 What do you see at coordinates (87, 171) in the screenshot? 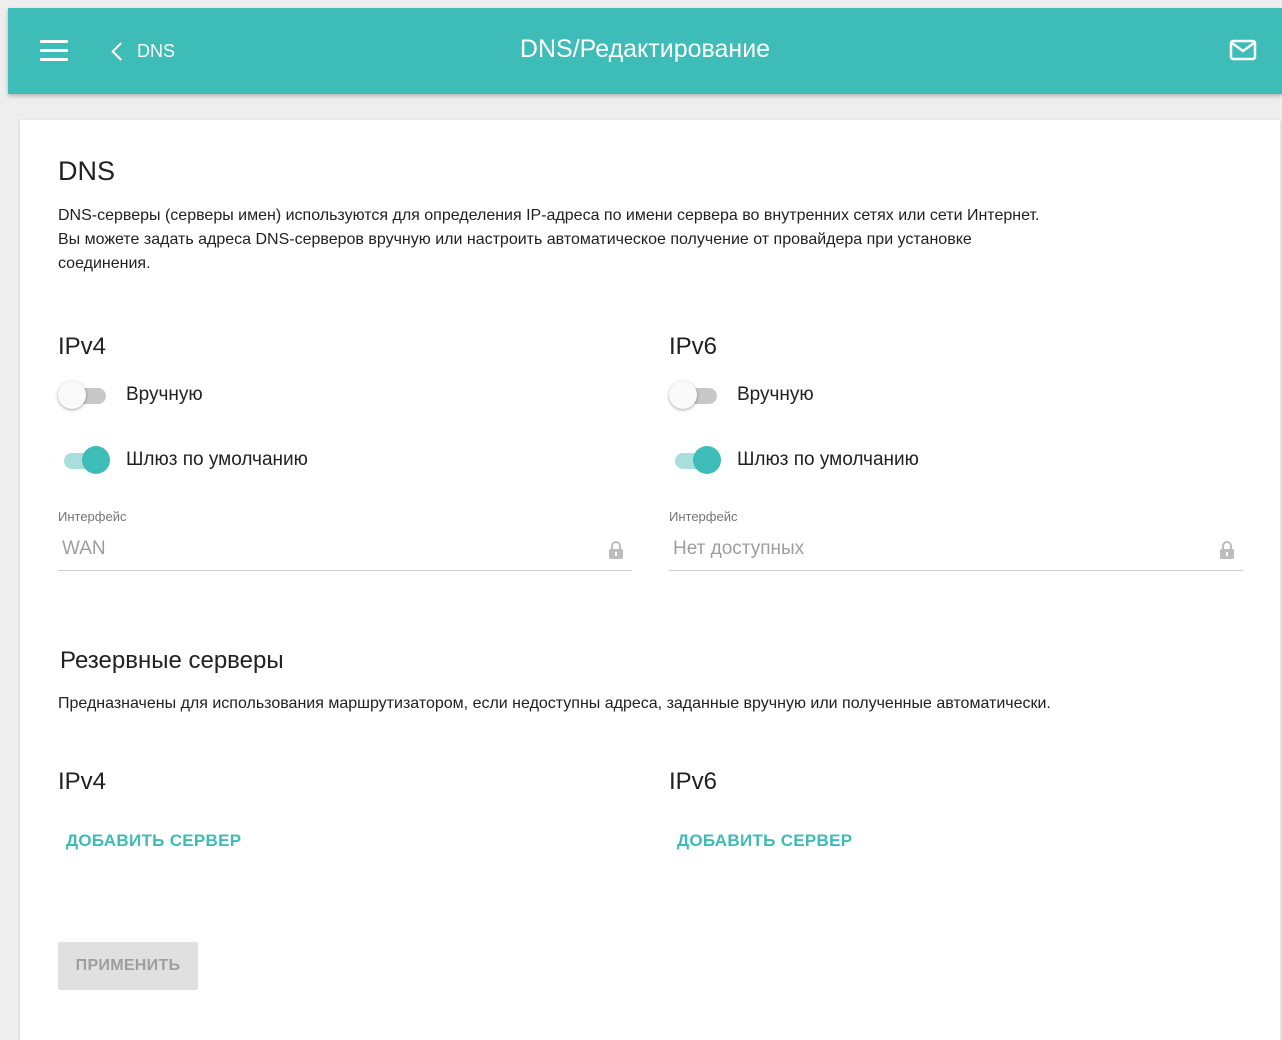
I see `section-title-dns: DNS` at bounding box center [87, 171].